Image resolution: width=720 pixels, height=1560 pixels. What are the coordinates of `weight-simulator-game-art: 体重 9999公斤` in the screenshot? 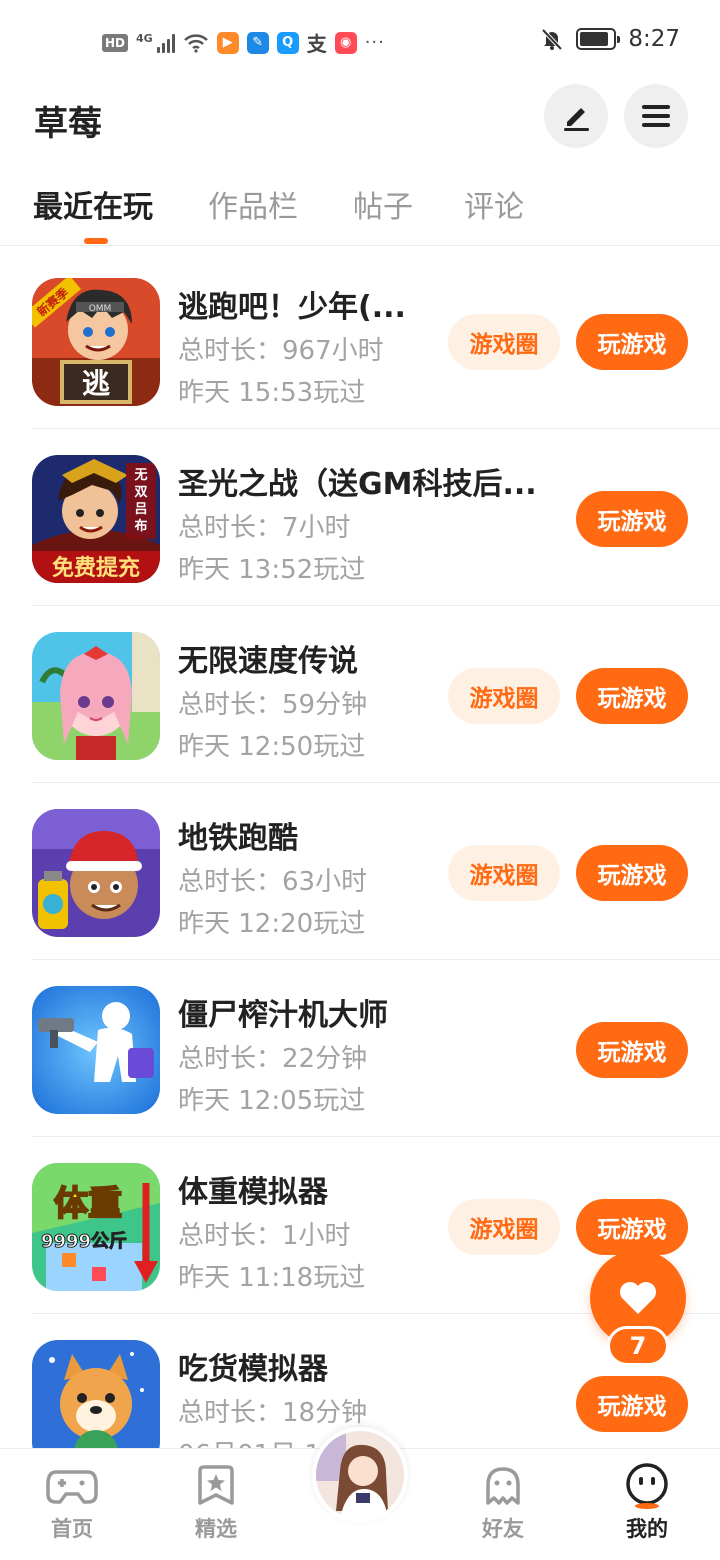 It's located at (96, 1227).